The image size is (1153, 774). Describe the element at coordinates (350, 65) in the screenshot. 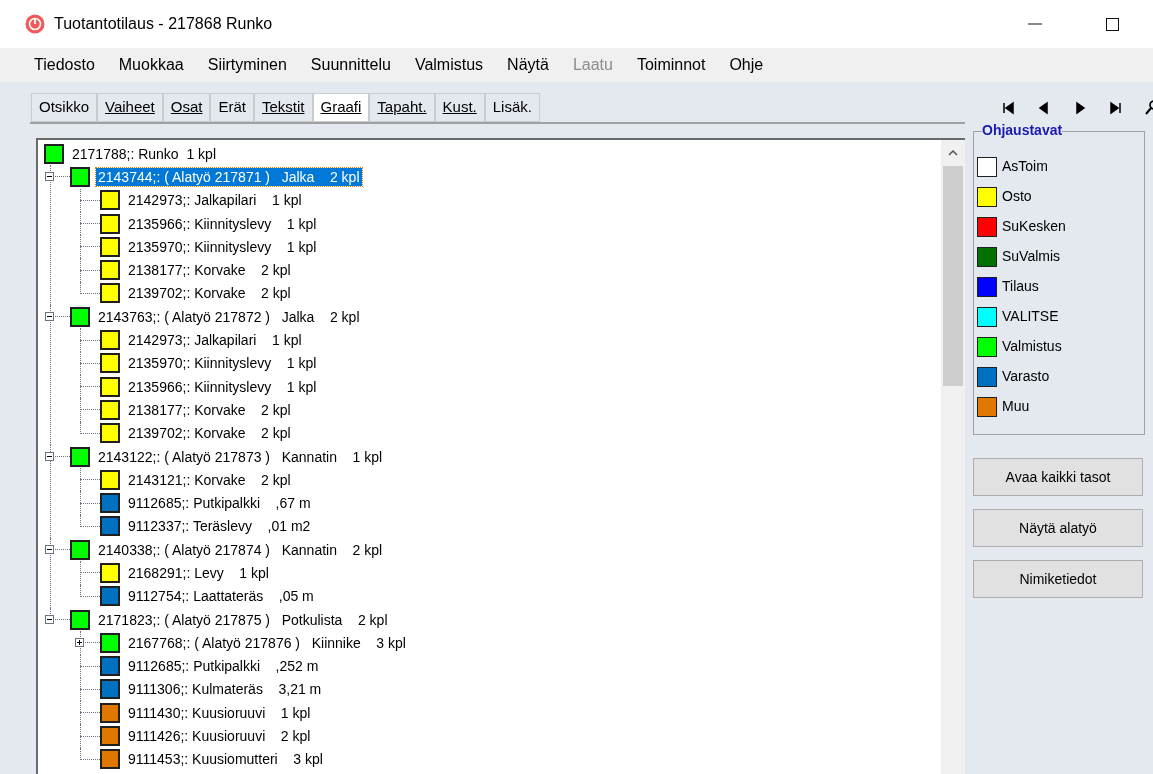

I see `menu-item: Suunnittelu` at that location.